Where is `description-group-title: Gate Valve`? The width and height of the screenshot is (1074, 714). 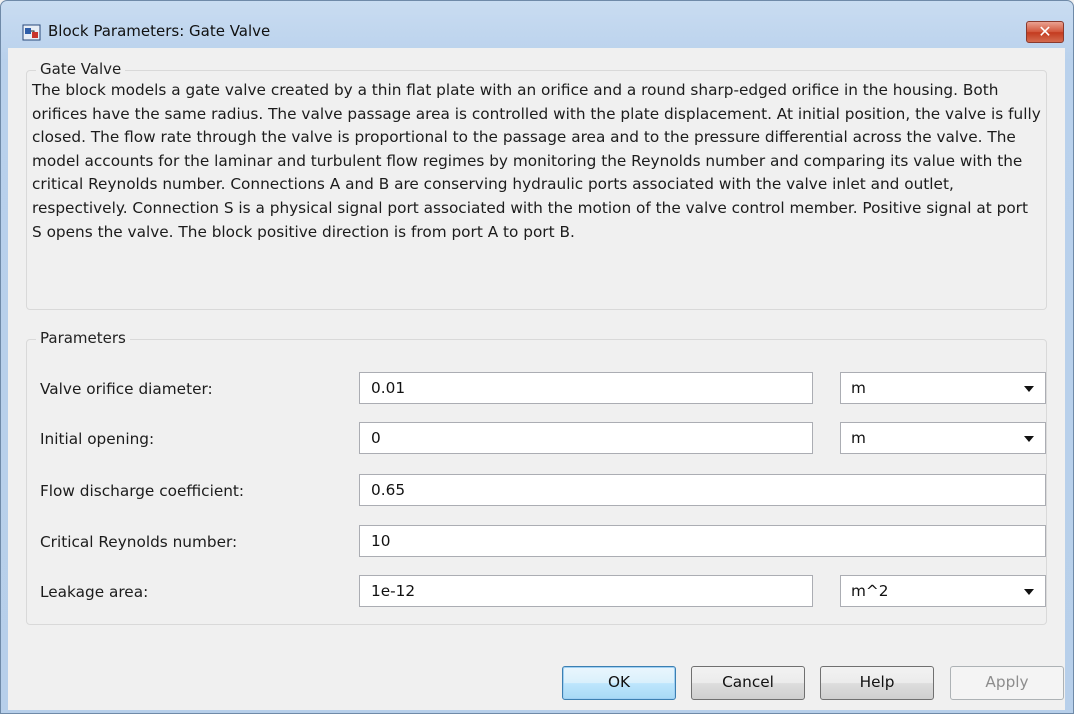
description-group-title: Gate Valve is located at coordinates (81, 69).